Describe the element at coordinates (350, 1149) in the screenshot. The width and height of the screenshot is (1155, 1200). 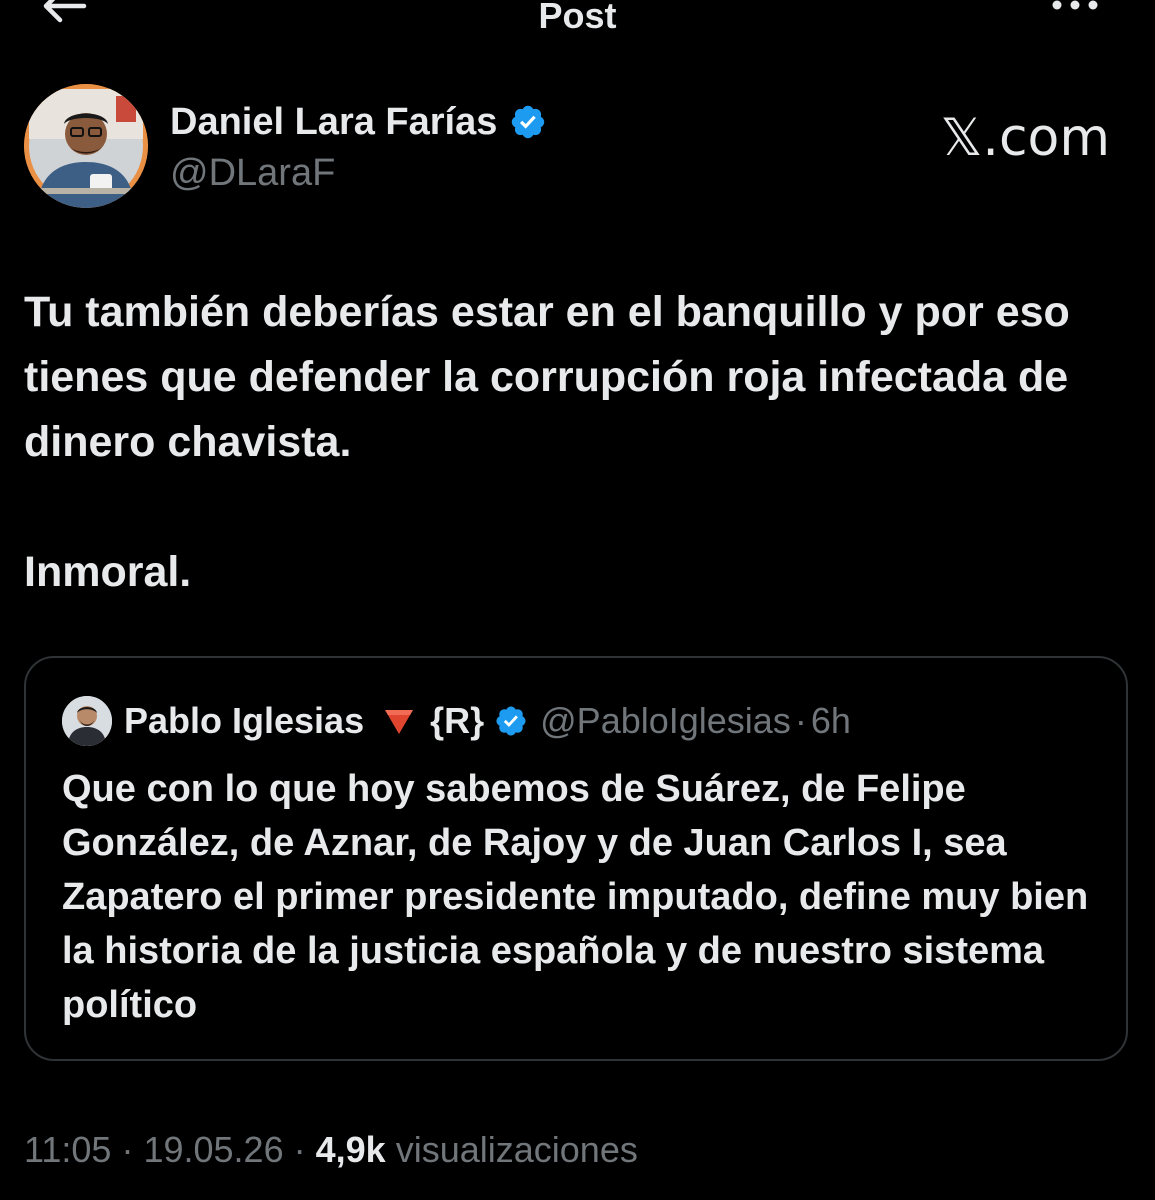
I see `views-count: 4,9k` at that location.